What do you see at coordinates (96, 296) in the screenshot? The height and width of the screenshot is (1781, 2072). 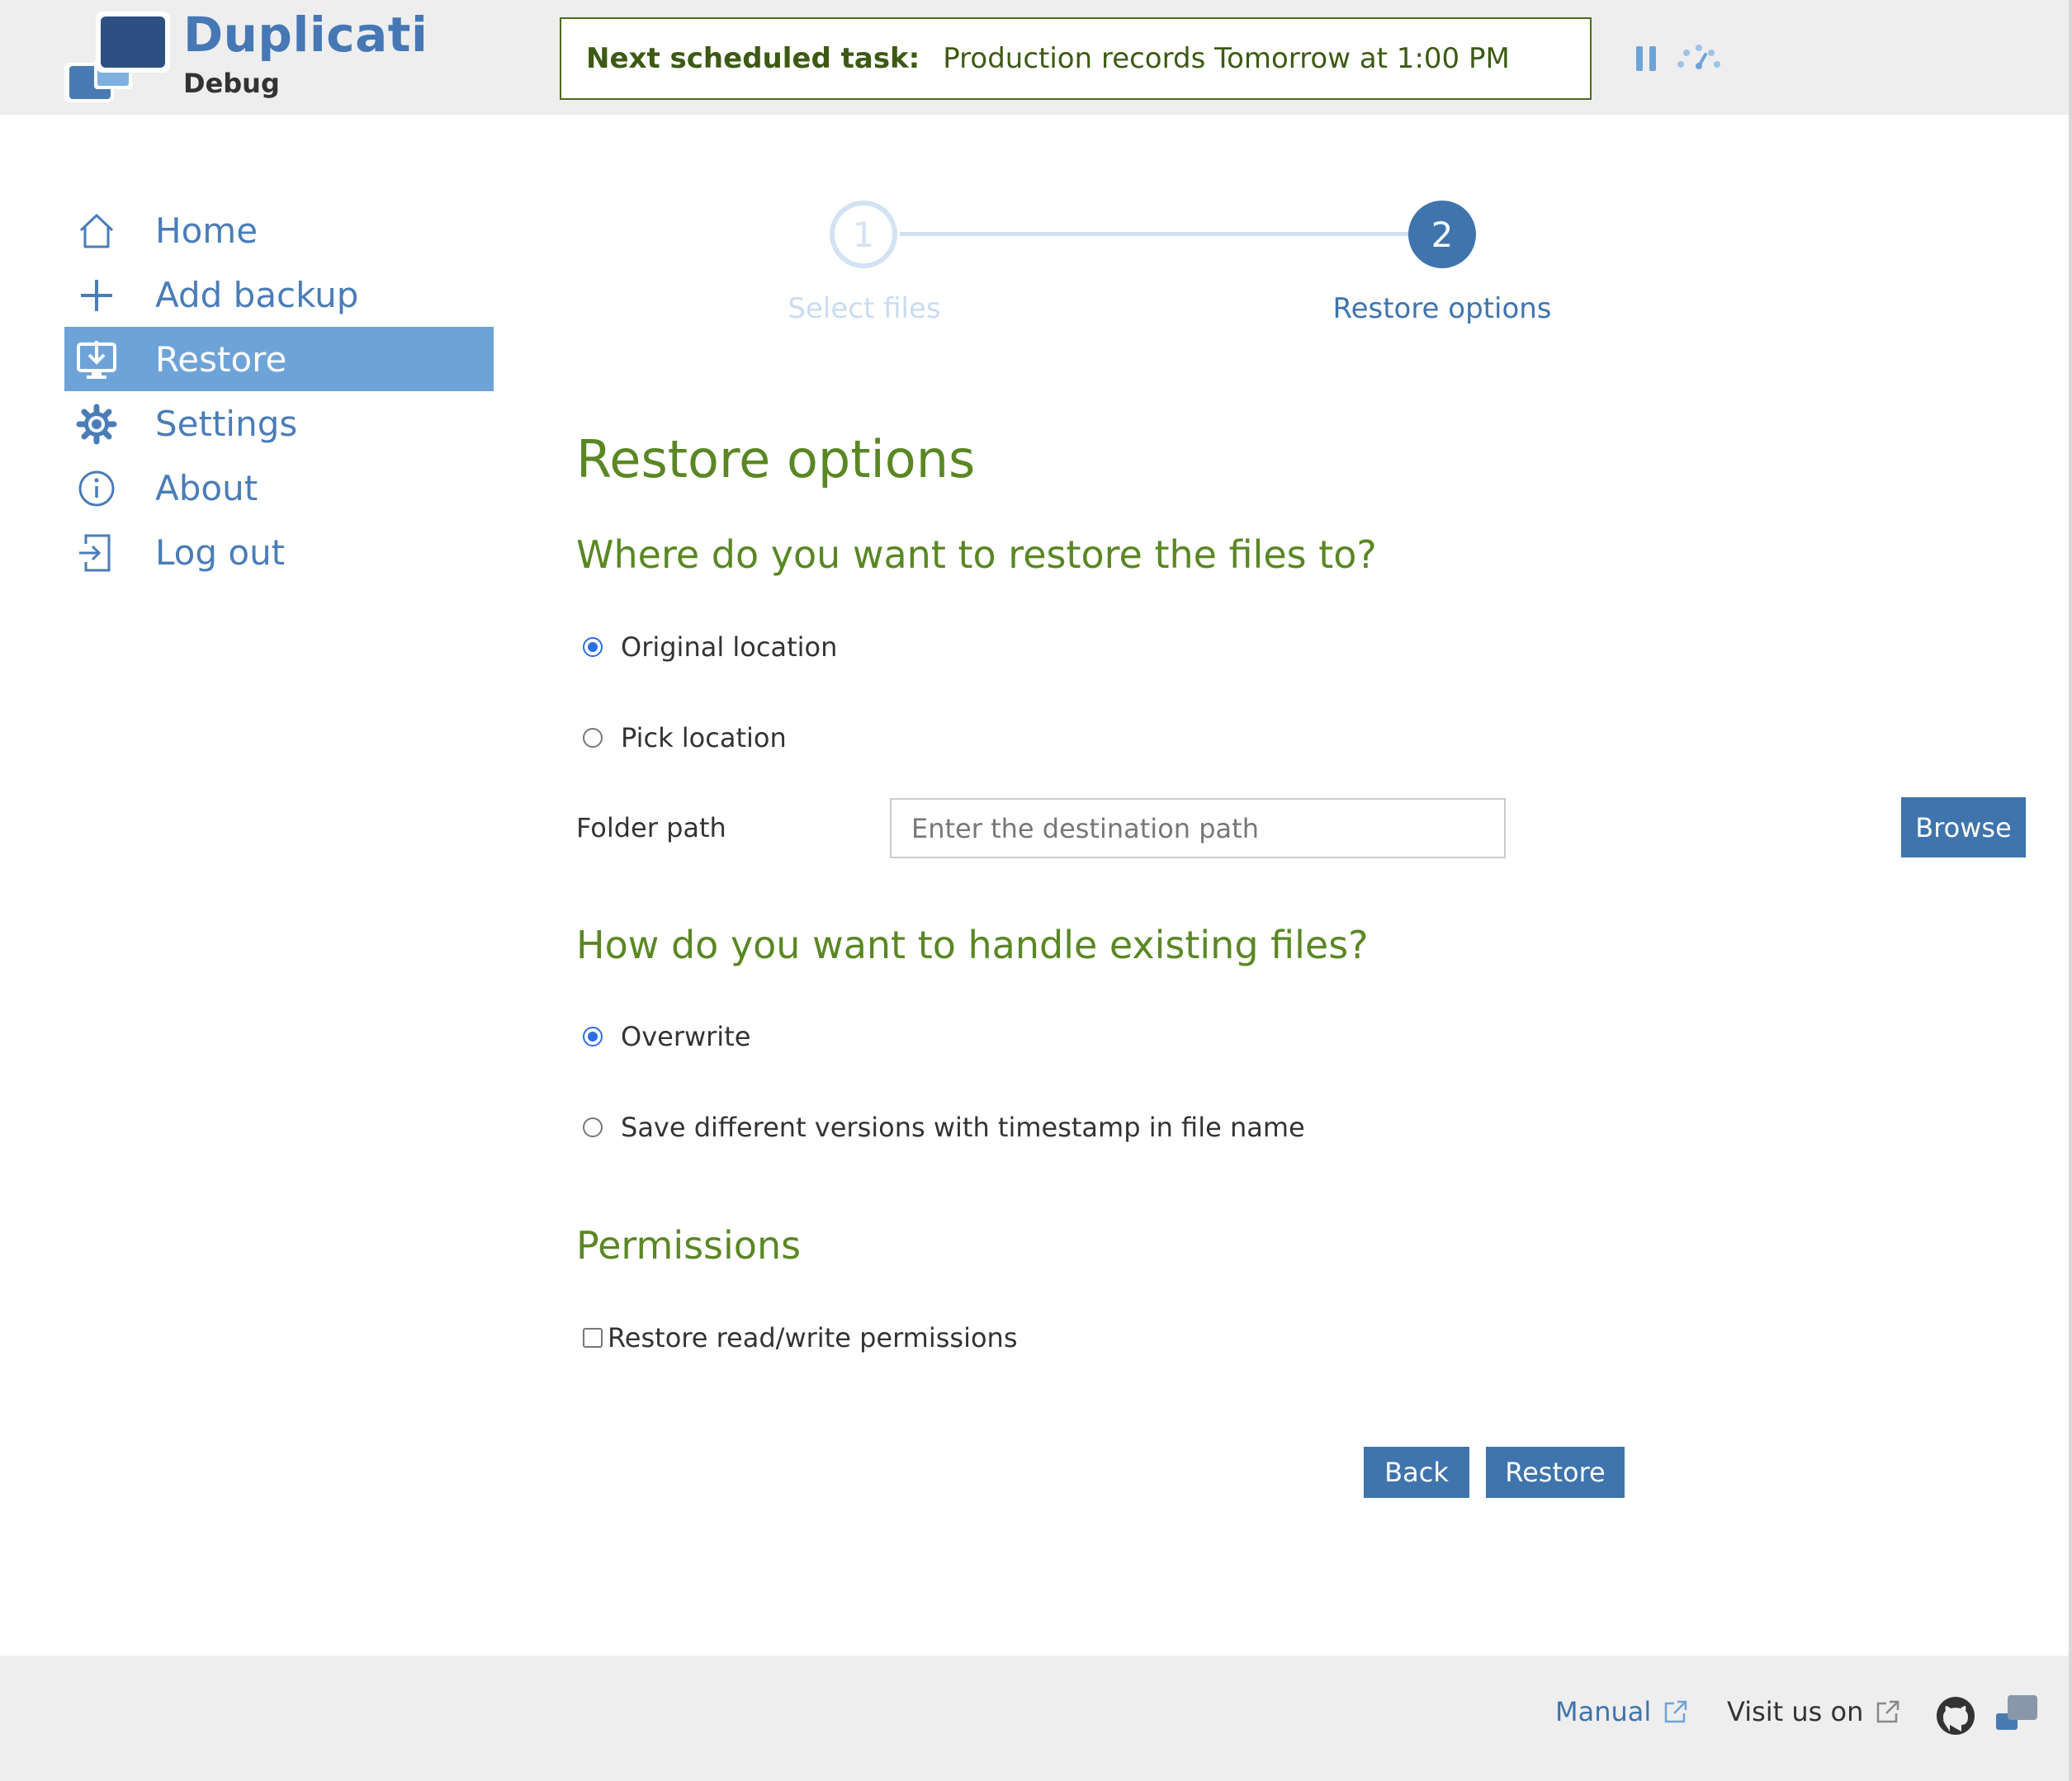 I see `plus-icon` at bounding box center [96, 296].